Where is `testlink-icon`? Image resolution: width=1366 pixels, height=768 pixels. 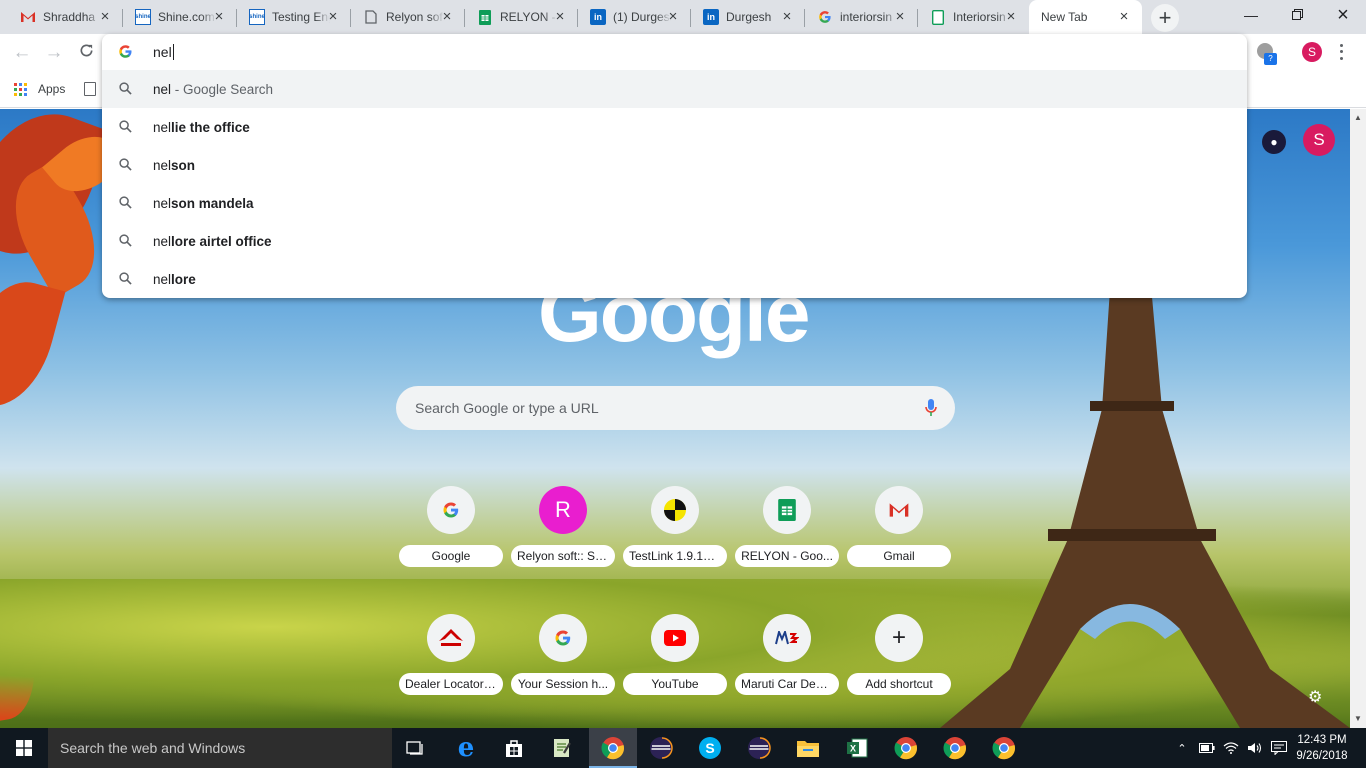 testlink-icon is located at coordinates (675, 510).